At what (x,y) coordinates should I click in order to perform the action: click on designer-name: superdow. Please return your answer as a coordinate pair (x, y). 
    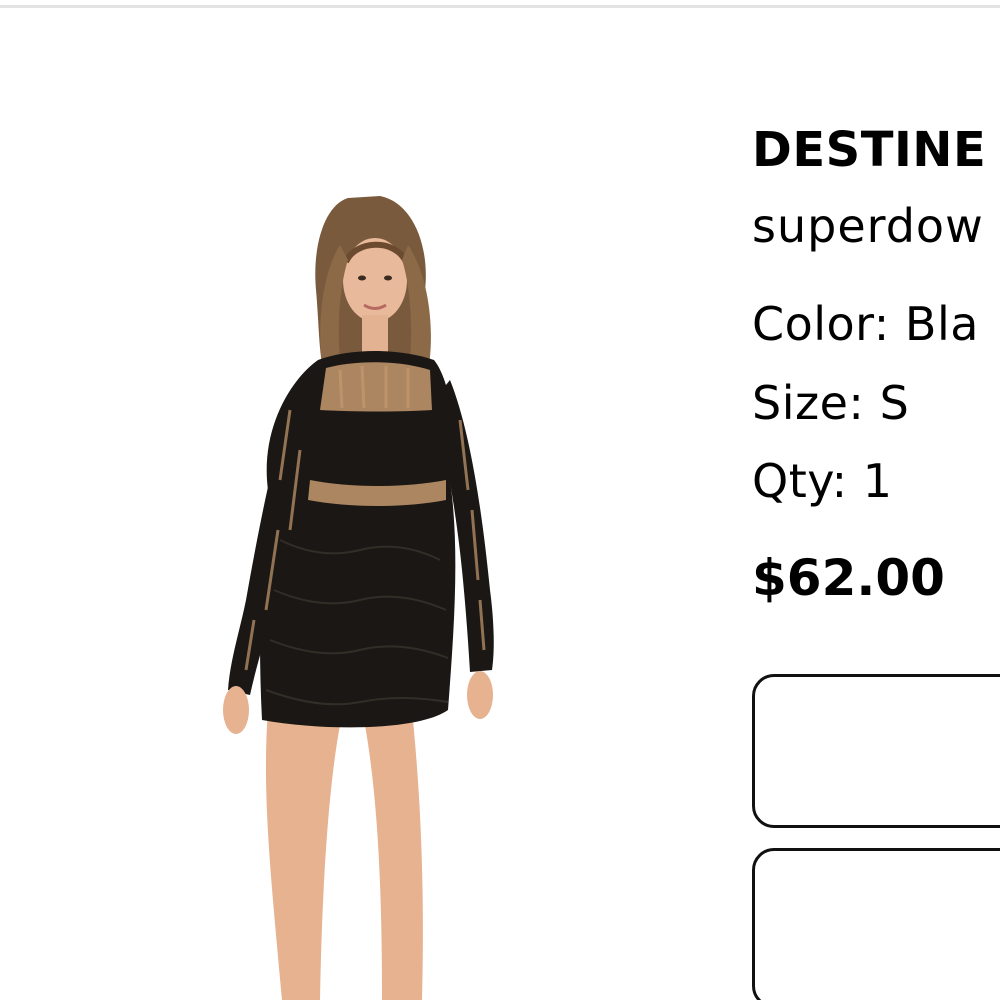
    Looking at the image, I should click on (868, 226).